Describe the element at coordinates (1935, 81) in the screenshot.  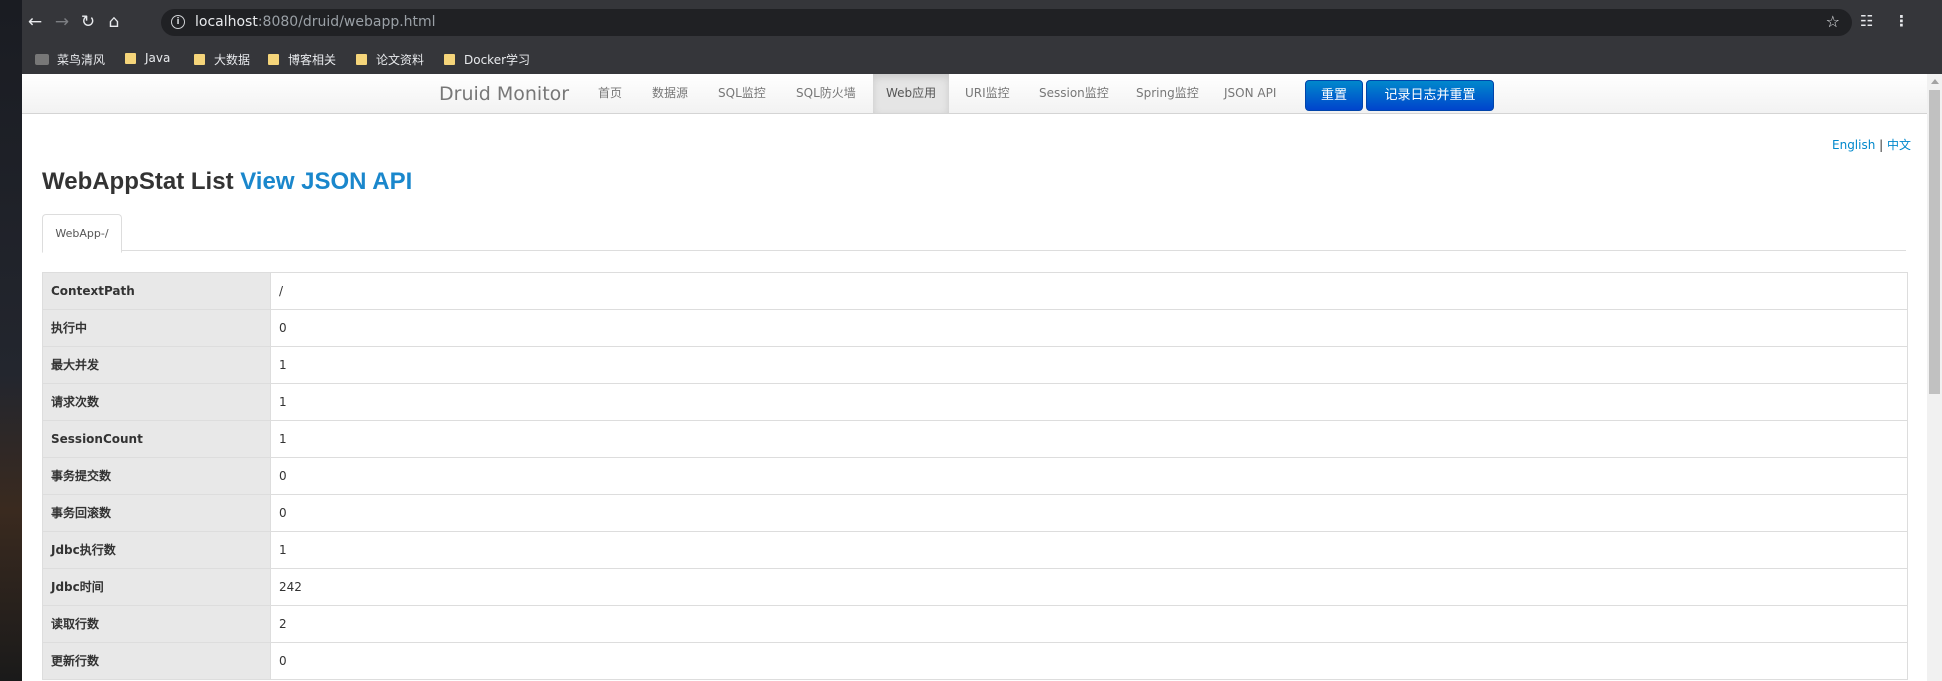
I see `scroll-up-icon` at that location.